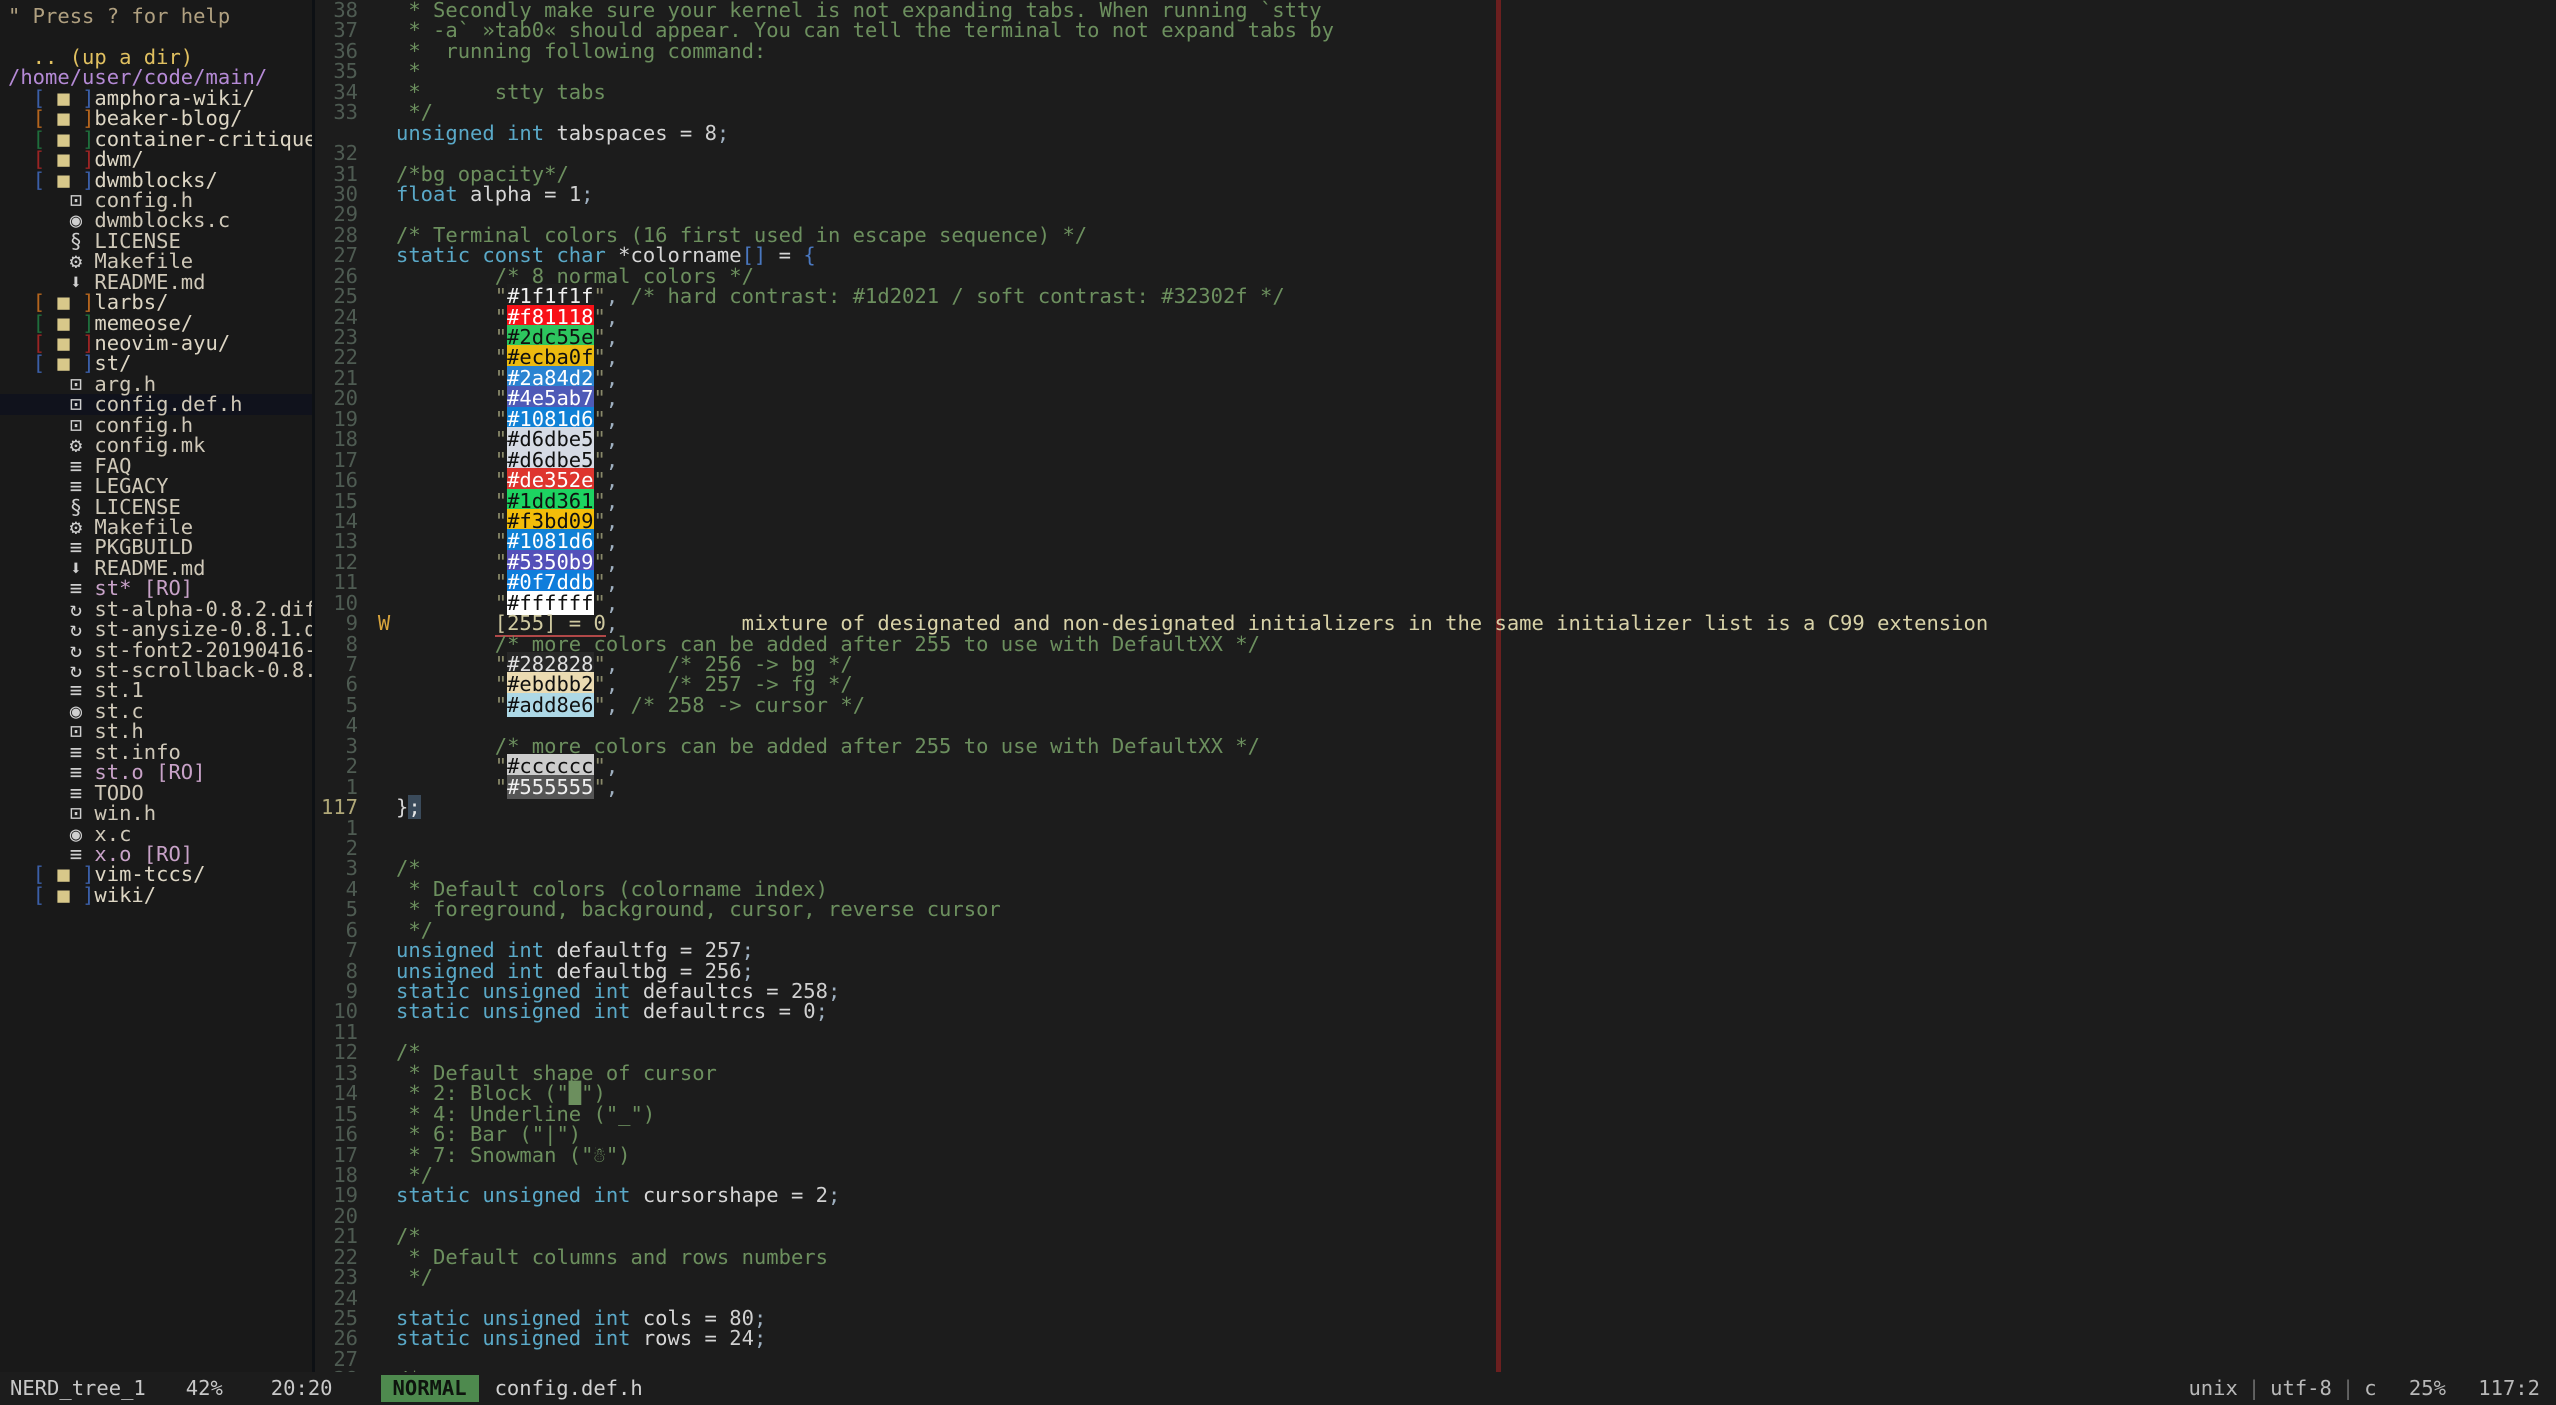  Describe the element at coordinates (507, 480) in the screenshot. I see `line-code: "#de352e",` at that location.